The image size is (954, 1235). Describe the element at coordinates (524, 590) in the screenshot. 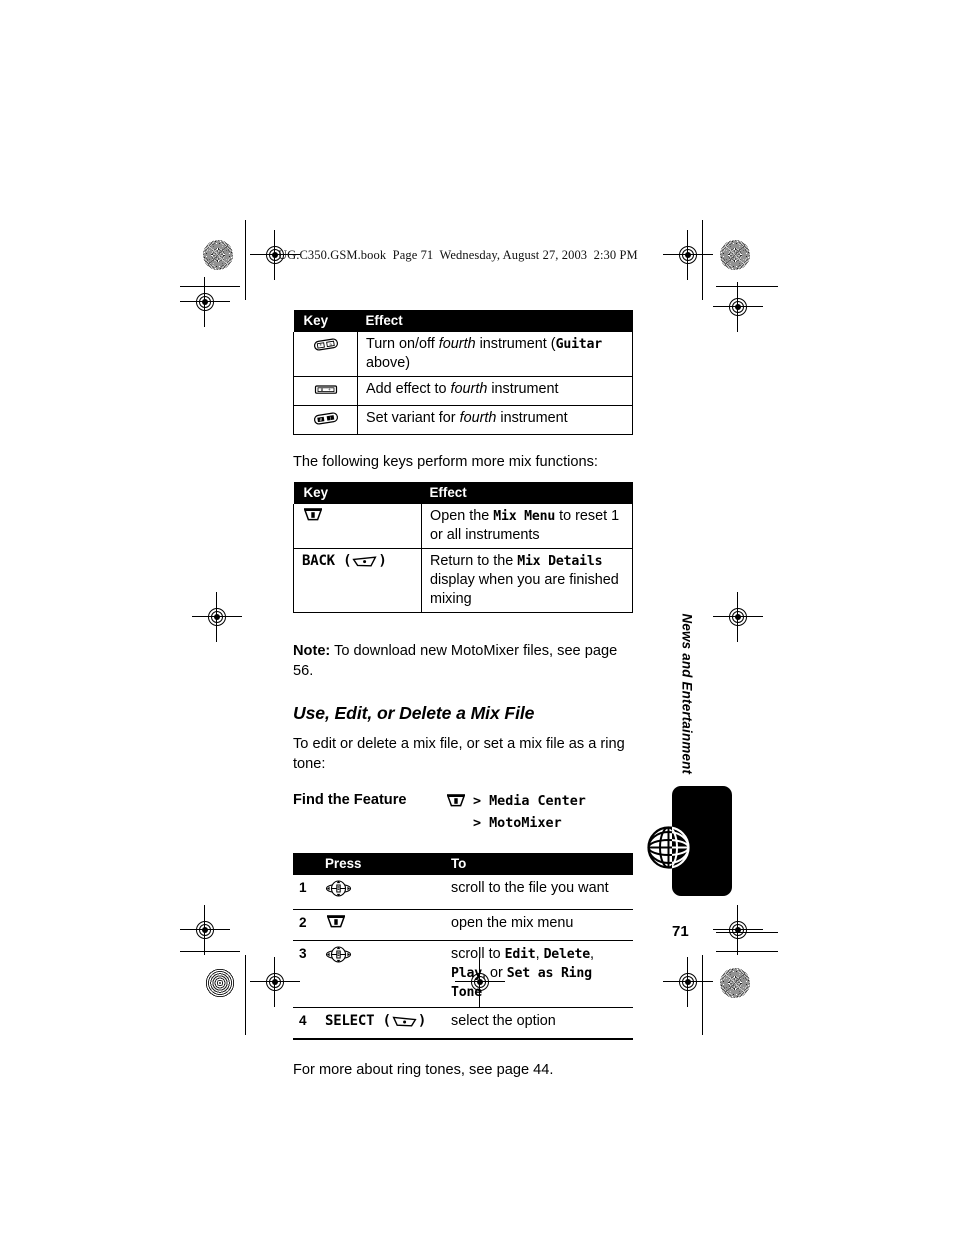

I see `effect-text-post: display when you are finished mixing` at that location.